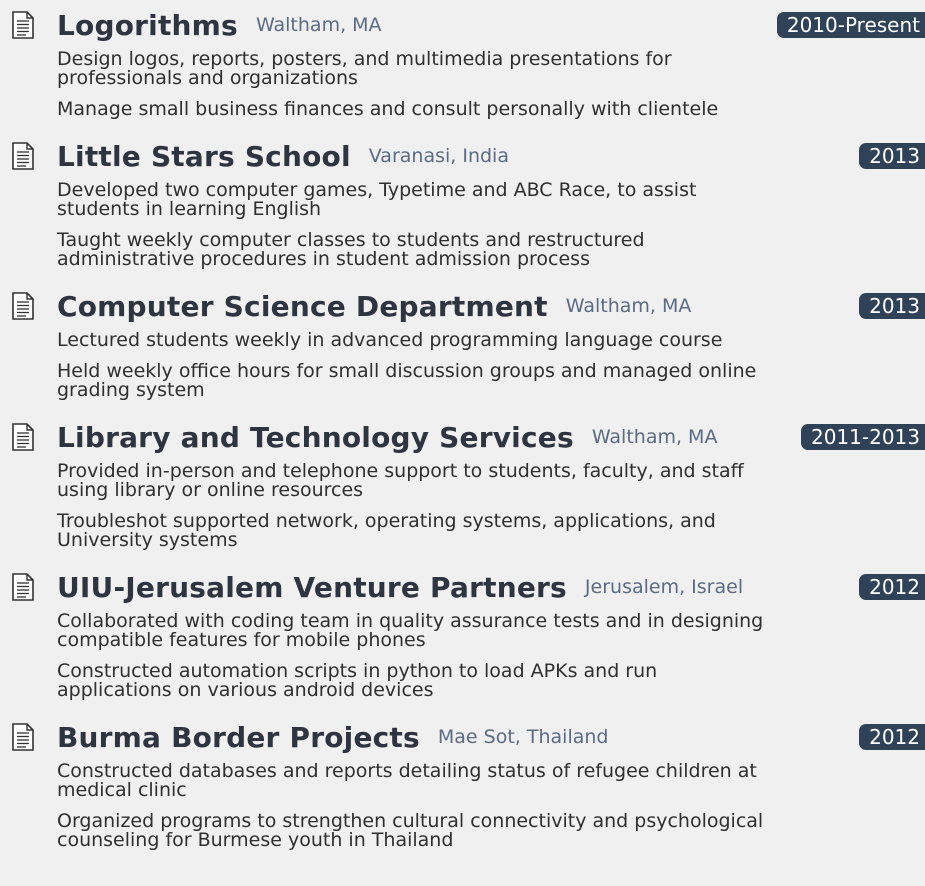  What do you see at coordinates (850, 25) in the screenshot?
I see `date-badge: 2010-Present` at bounding box center [850, 25].